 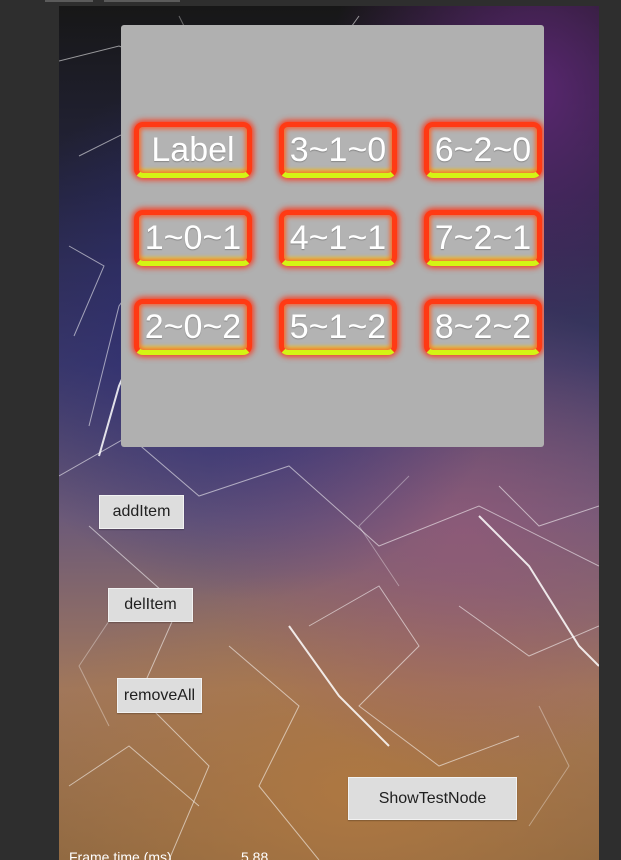 I want to click on del-item-button: delItem, so click(x=150, y=605).